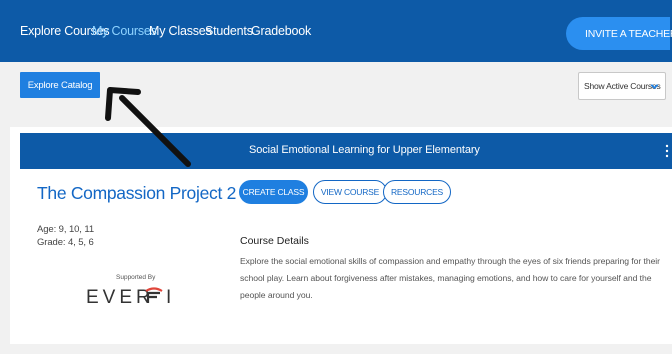 The width and height of the screenshot is (672, 354). Describe the element at coordinates (148, 127) in the screenshot. I see `pointer-arrow-icon` at that location.